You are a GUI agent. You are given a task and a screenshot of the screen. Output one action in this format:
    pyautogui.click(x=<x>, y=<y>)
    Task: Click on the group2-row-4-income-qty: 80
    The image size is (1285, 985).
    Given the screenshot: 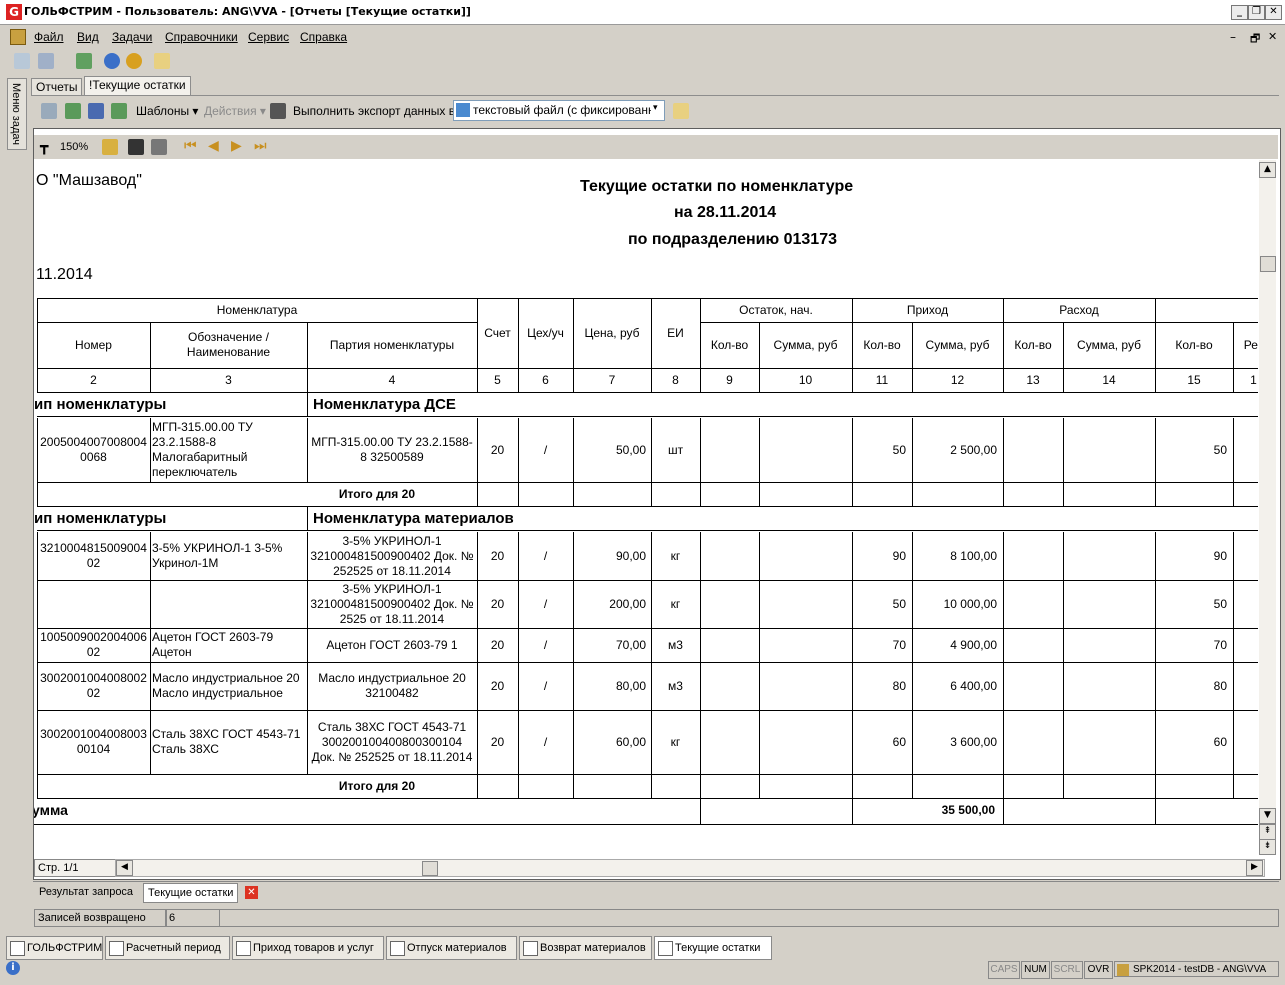 What is the action you would take?
    pyautogui.click(x=899, y=686)
    